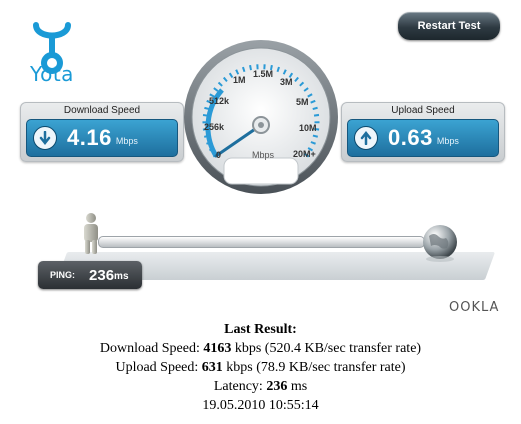  Describe the element at coordinates (126, 141) in the screenshot. I see `download-speed-unit: Mbps` at that location.